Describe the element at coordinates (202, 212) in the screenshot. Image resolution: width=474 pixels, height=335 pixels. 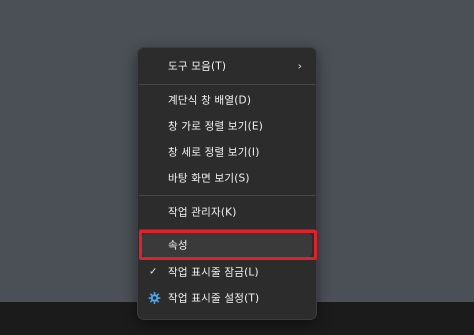
I see `menu-item-label: 작업 관리자(K)` at that location.